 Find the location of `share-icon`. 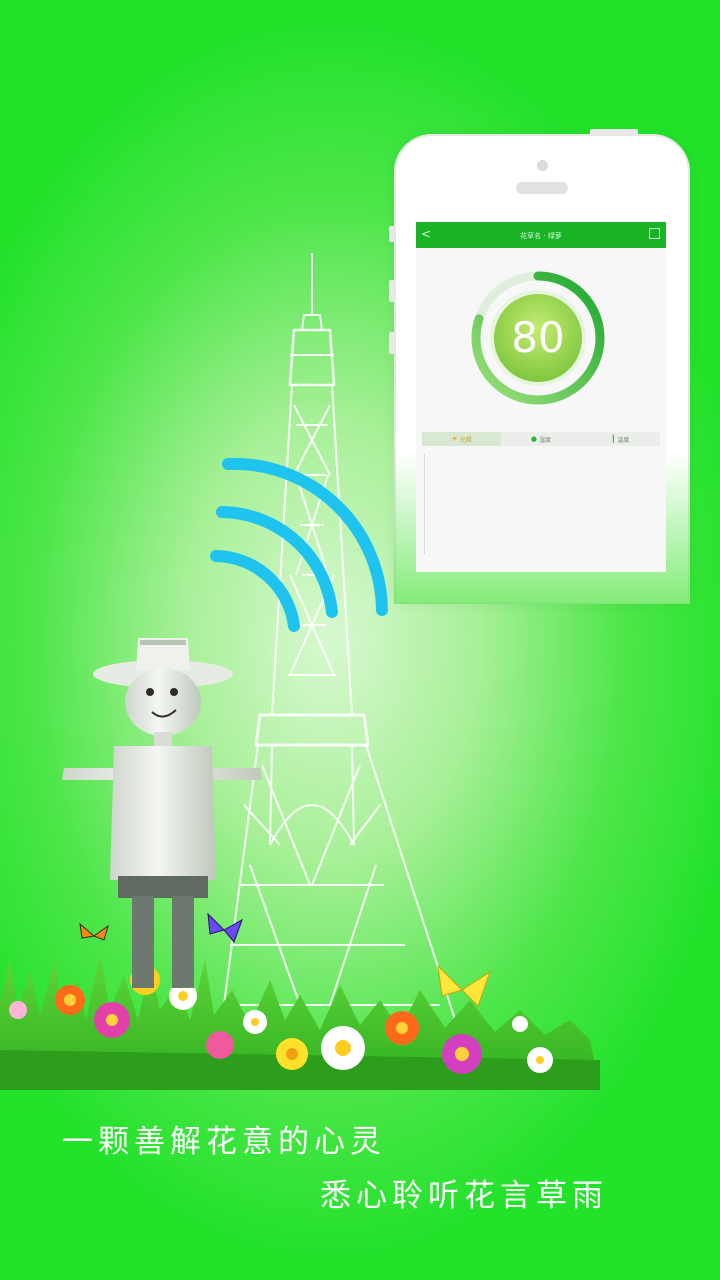

share-icon is located at coordinates (654, 233).